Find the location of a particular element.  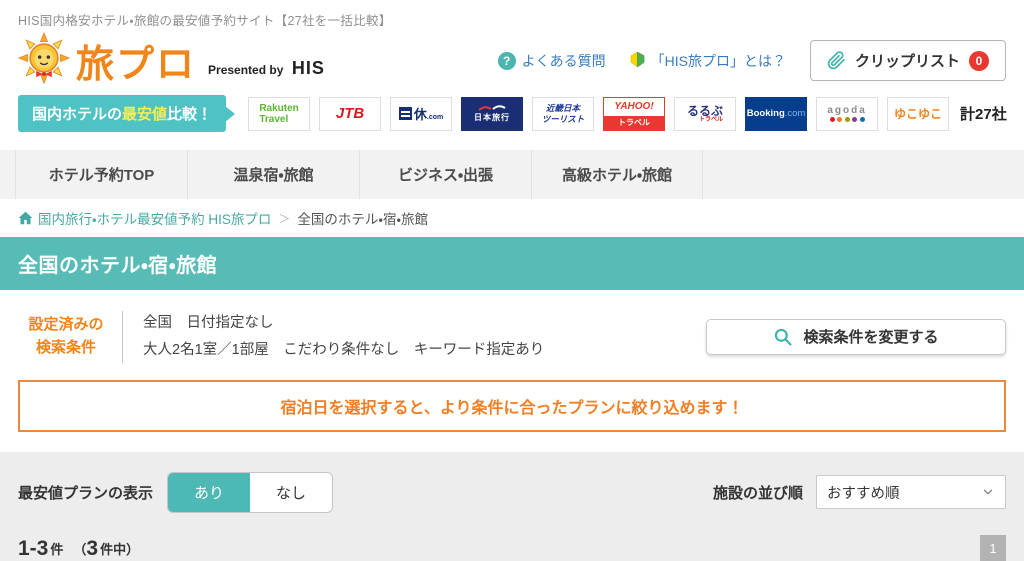

nav-tab-onsen: 温泉宿・旅館 is located at coordinates (273, 174).